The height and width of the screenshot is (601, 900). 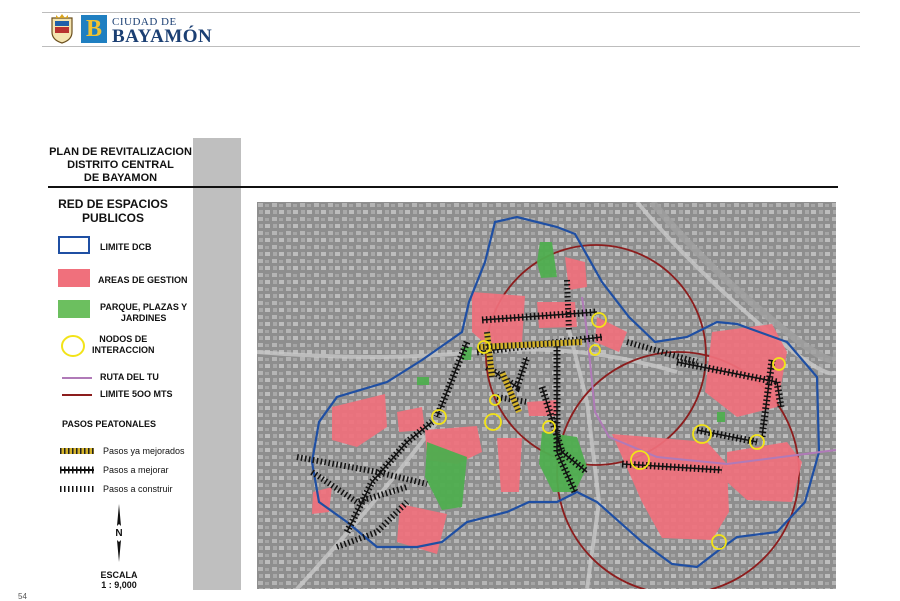 I want to click on city-seal-icon, so click(x=62, y=29).